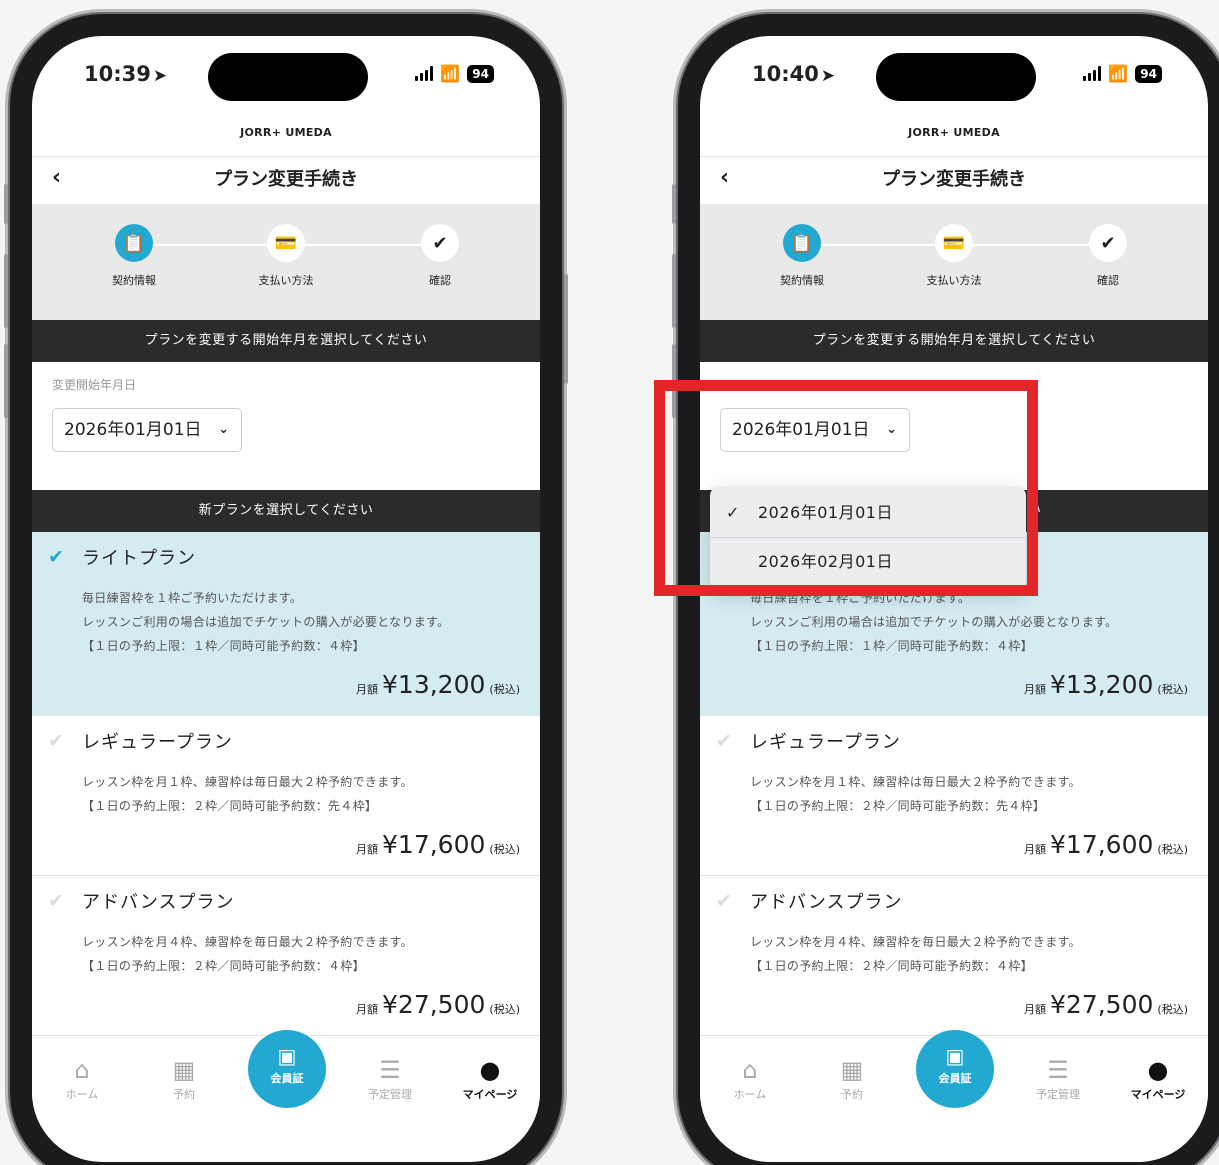 The image size is (1219, 1165). Describe the element at coordinates (126, 74) in the screenshot. I see `clock: 10:39 ➤` at that location.